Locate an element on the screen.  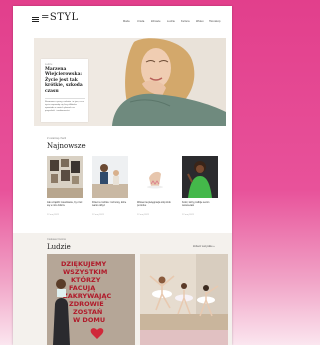
ludzie-photo-ballet is located at coordinates (184, 299).